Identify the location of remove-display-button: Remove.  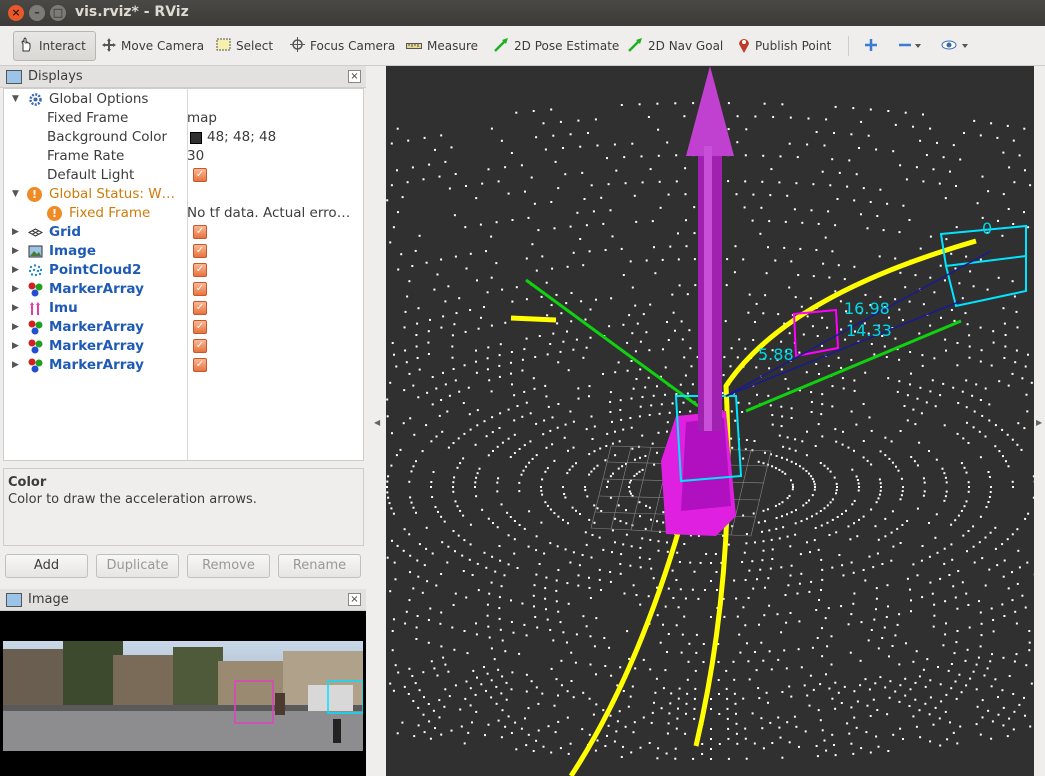
(228, 566).